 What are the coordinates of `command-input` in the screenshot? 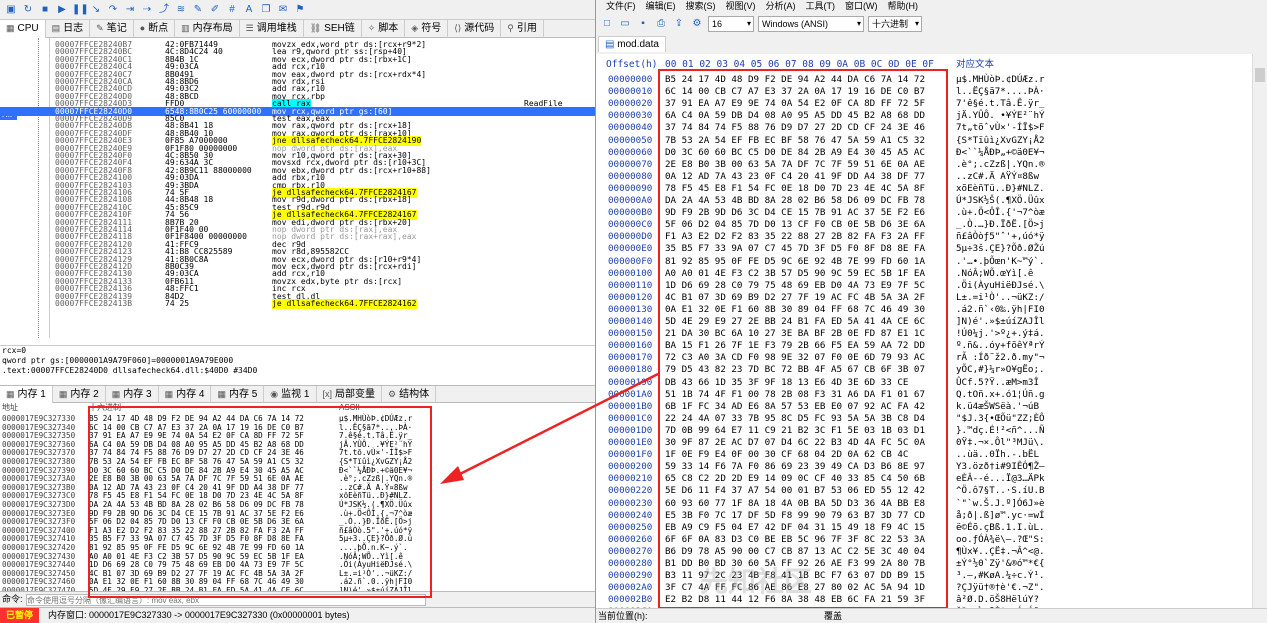 It's located at (226, 600).